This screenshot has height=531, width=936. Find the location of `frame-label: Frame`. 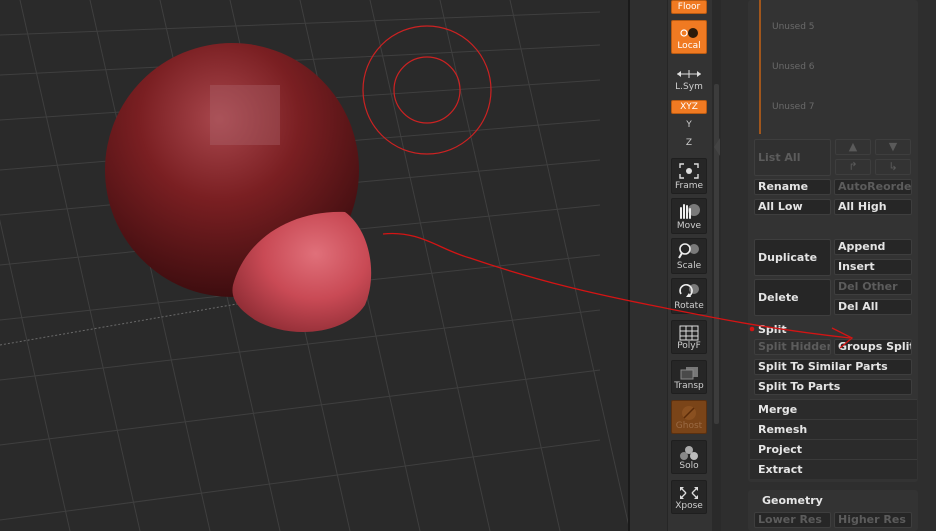

frame-label: Frame is located at coordinates (689, 186).